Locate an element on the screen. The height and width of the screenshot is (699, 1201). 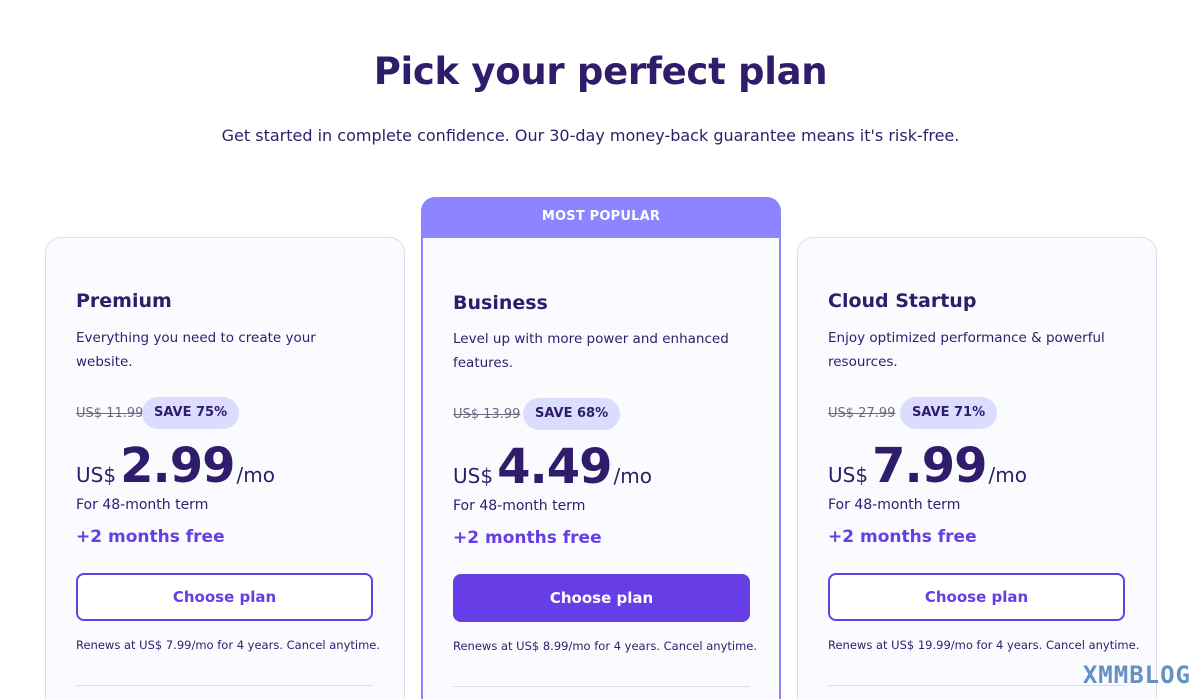
plan-name: Business is located at coordinates (500, 303).